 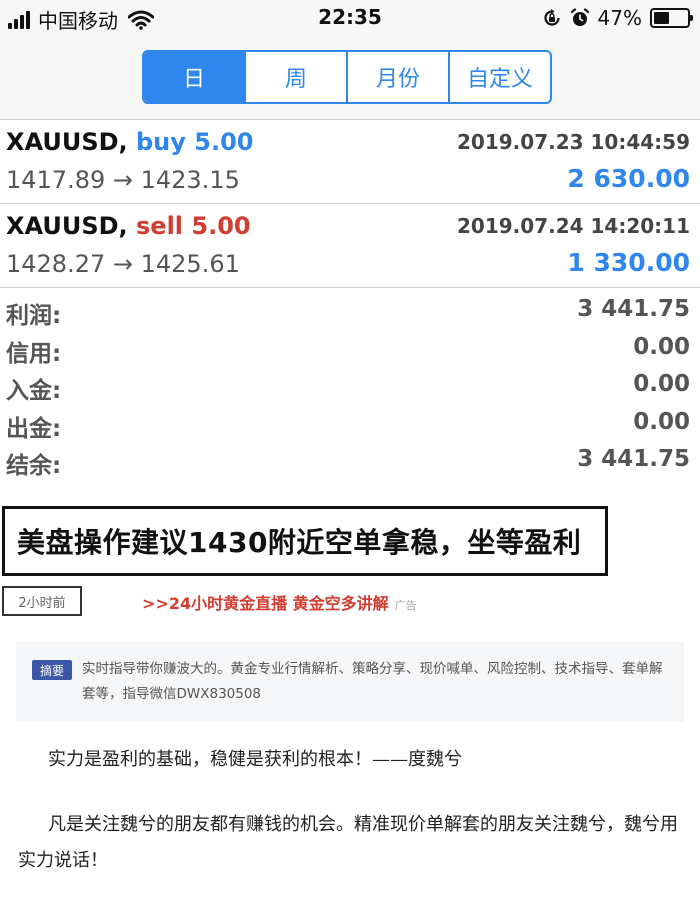 What do you see at coordinates (265, 603) in the screenshot?
I see `ad-link-text: >>24小时黄金直播 黄金空多讲解` at bounding box center [265, 603].